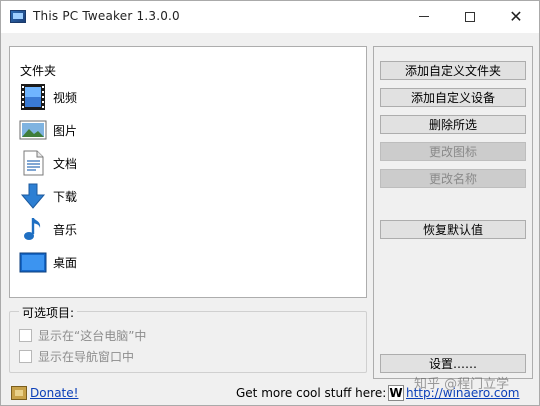 The height and width of the screenshot is (406, 540). I want to click on show-in-navigation-checkbox: 显示在导航窗口中, so click(76, 356).